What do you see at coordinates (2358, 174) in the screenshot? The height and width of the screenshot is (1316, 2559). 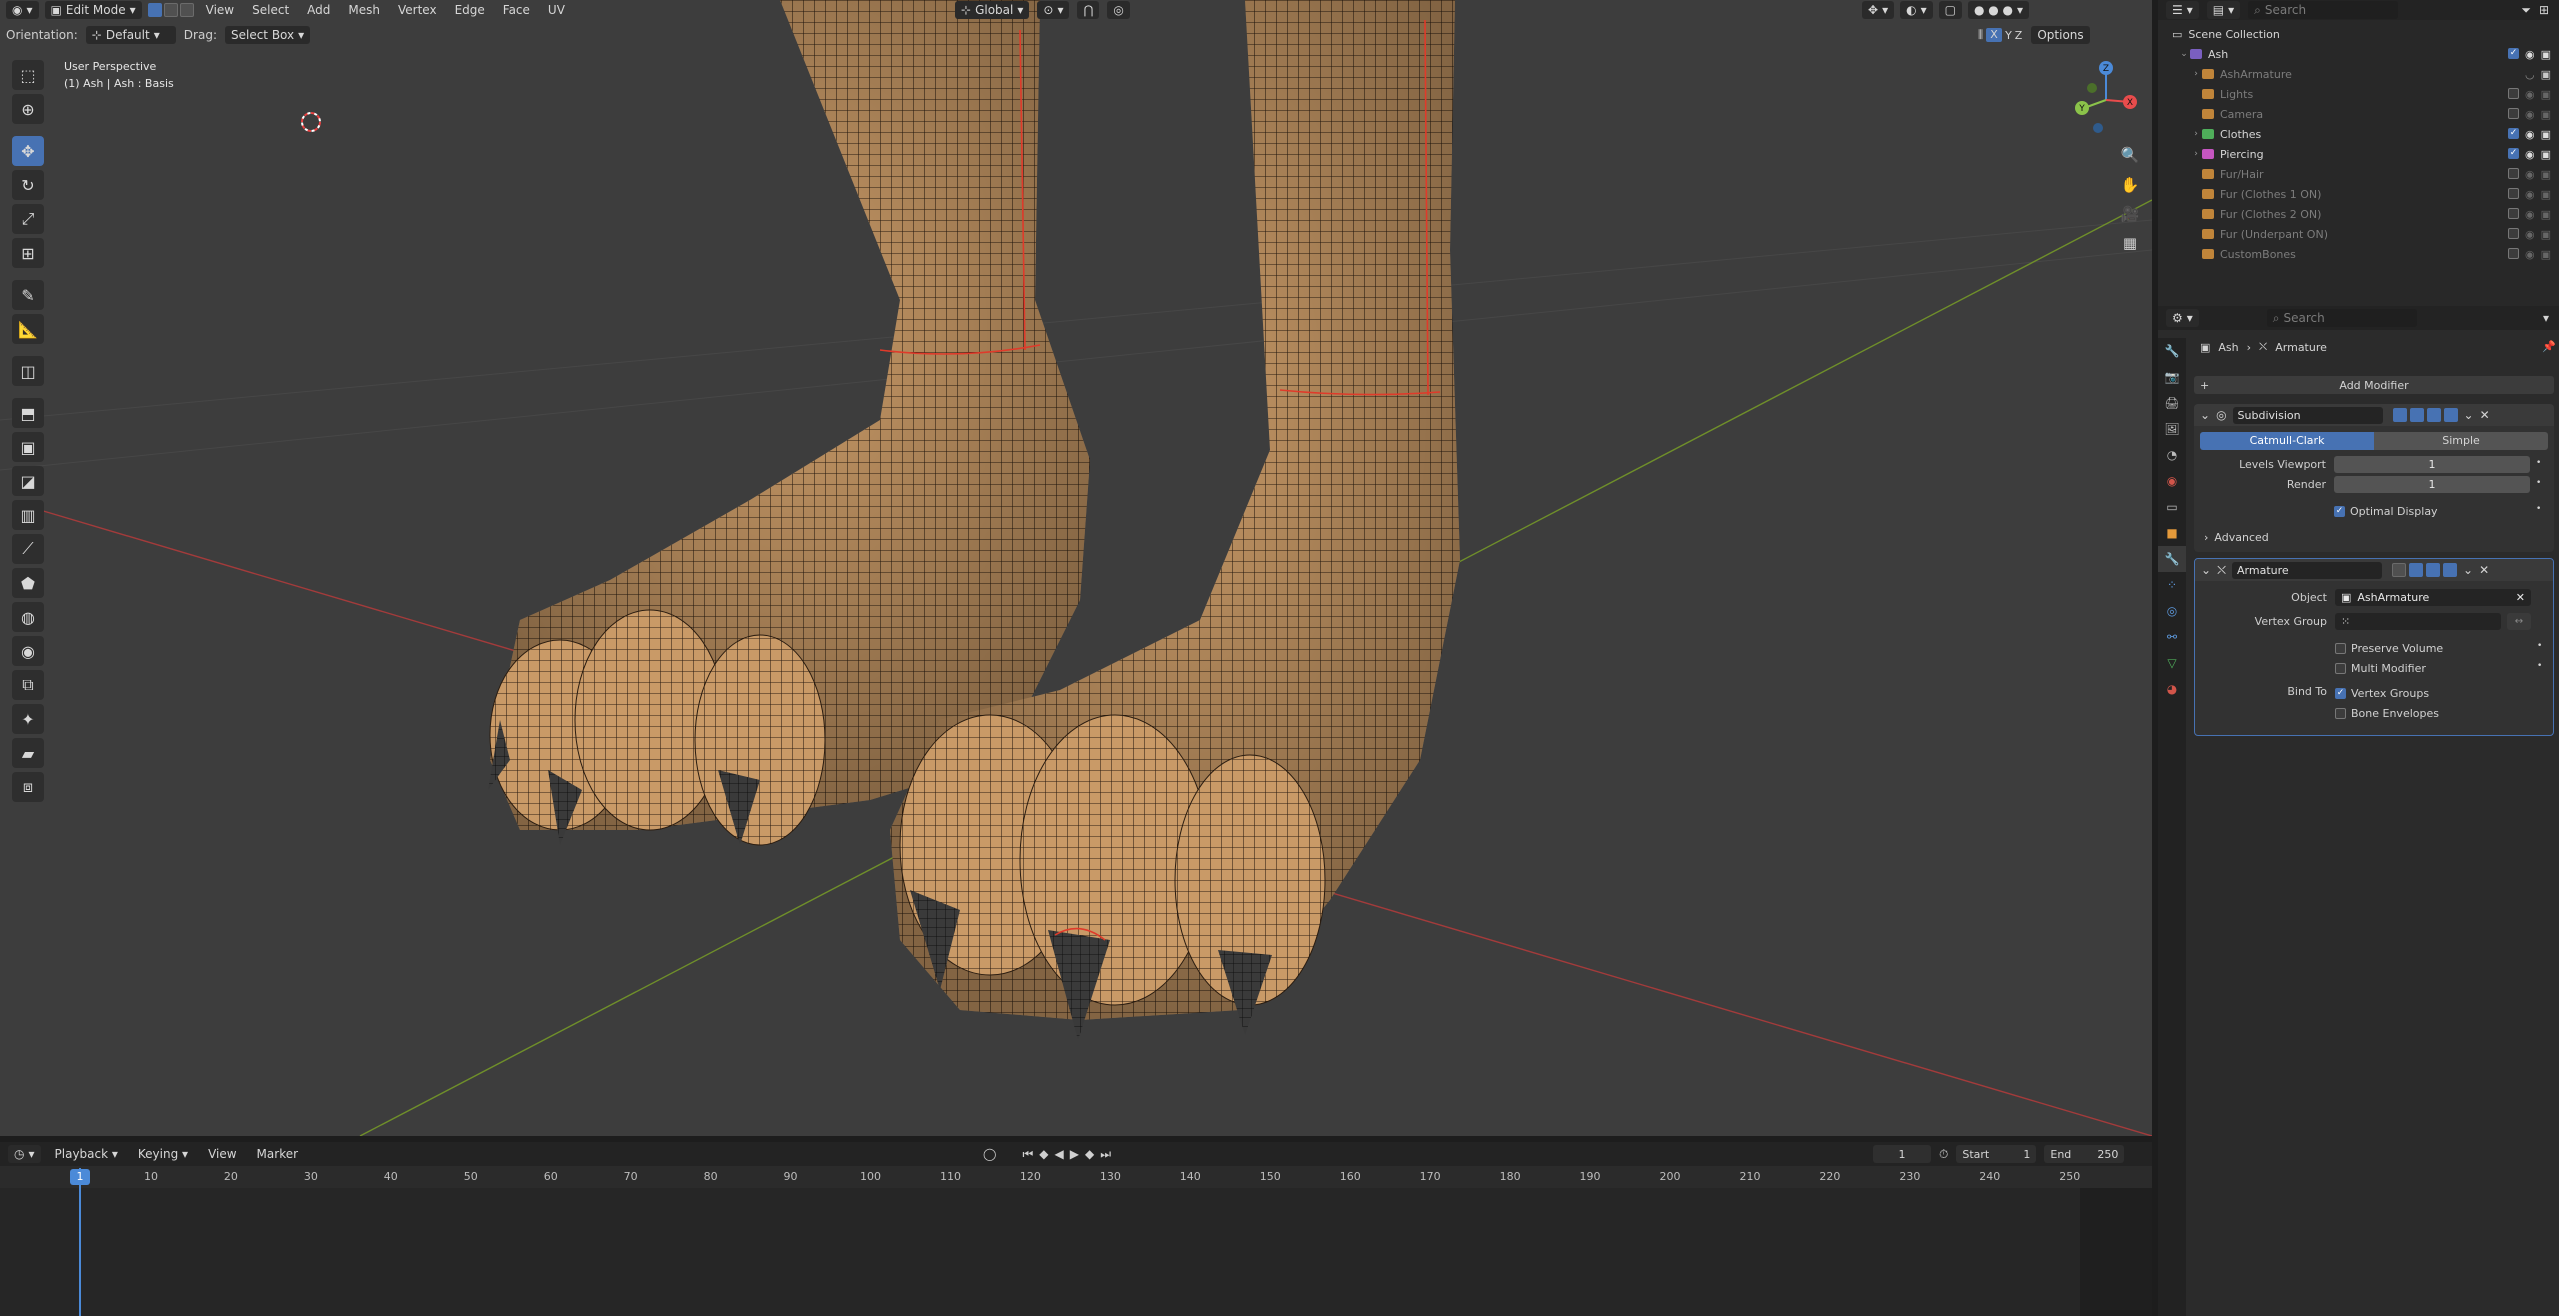 I see `outliner-item: Fur/Hair ◉ ▣` at bounding box center [2358, 174].